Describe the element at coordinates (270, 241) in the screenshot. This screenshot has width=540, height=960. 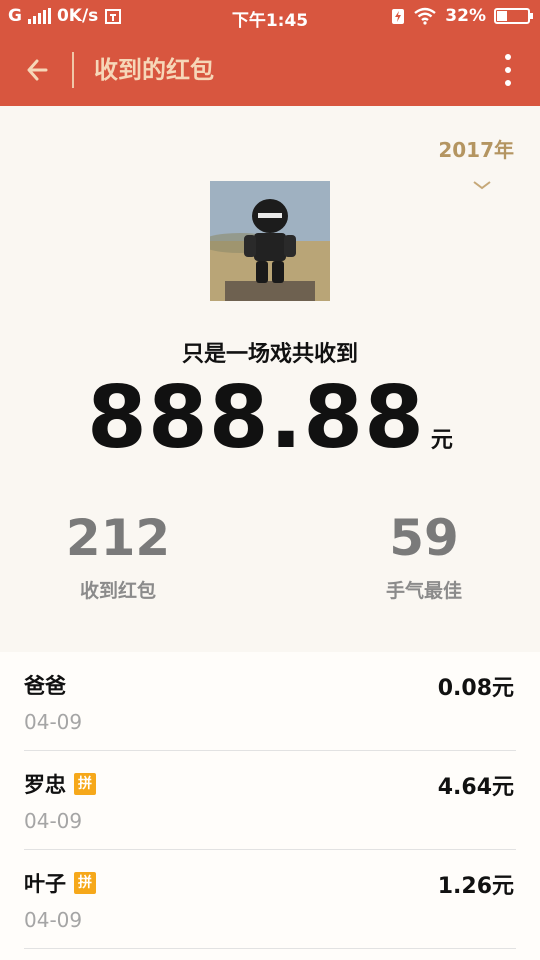
I see `avatar` at that location.